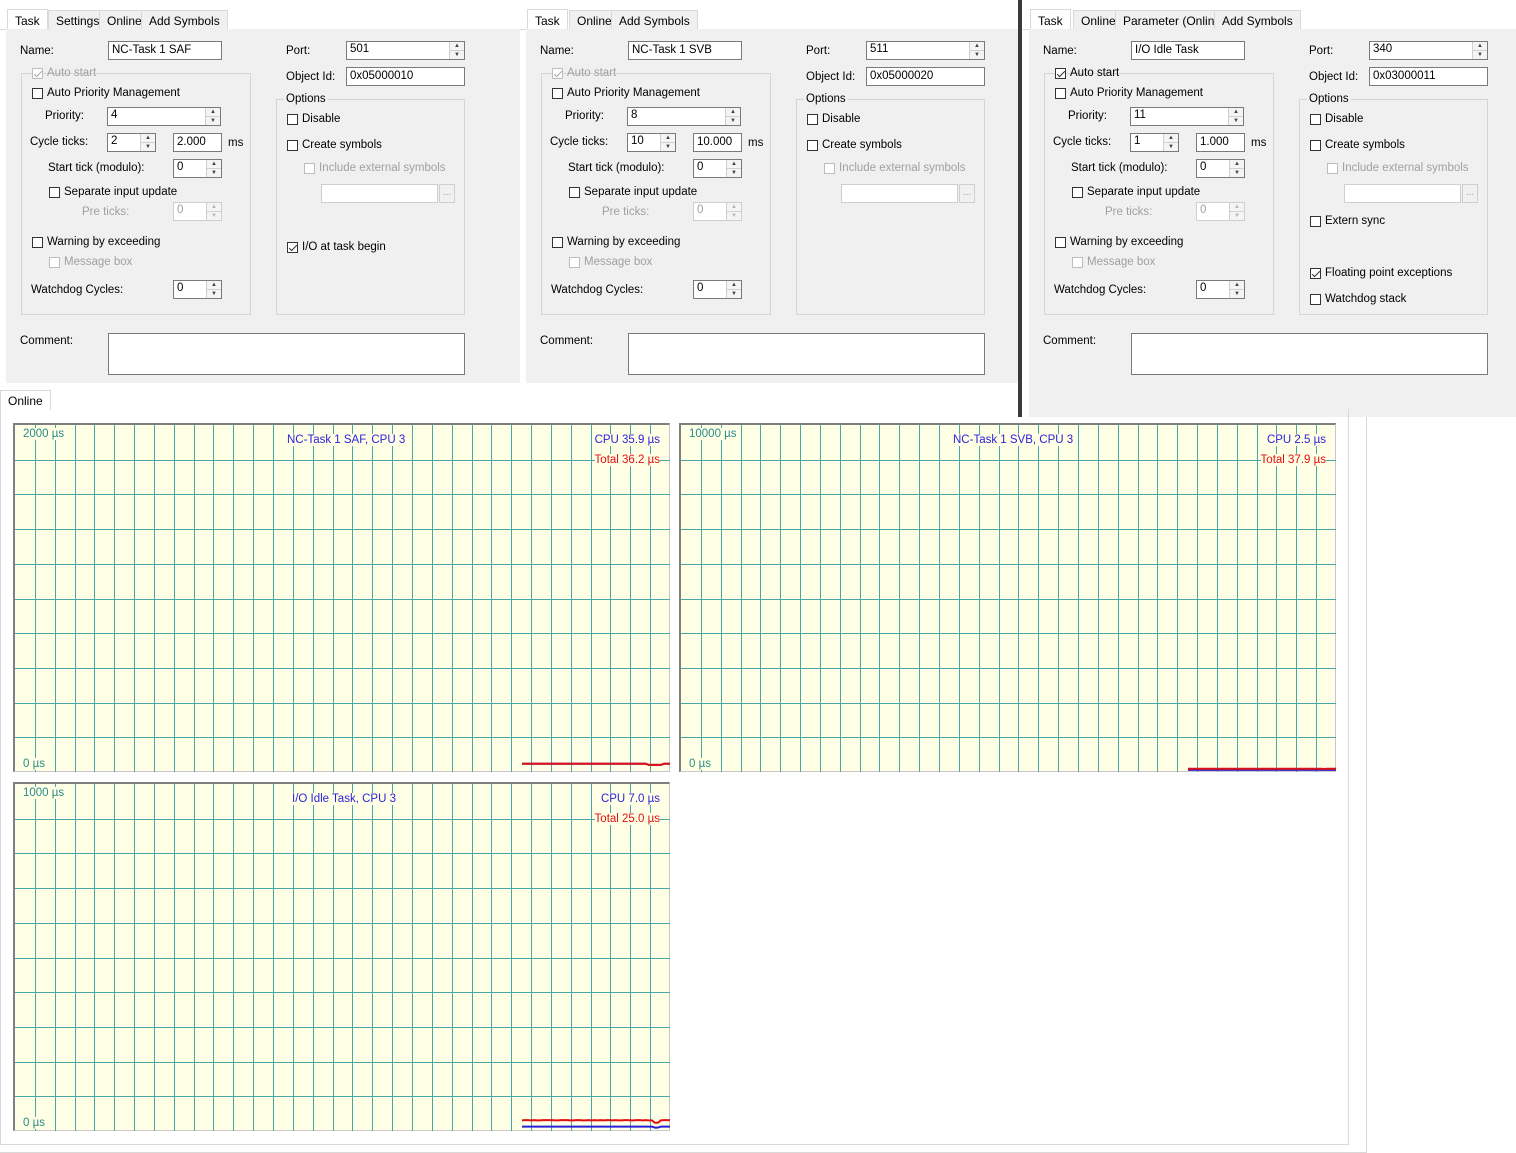  Describe the element at coordinates (164, 116) in the screenshot. I see `priority-stepper: 4 ▲ ▼` at that location.